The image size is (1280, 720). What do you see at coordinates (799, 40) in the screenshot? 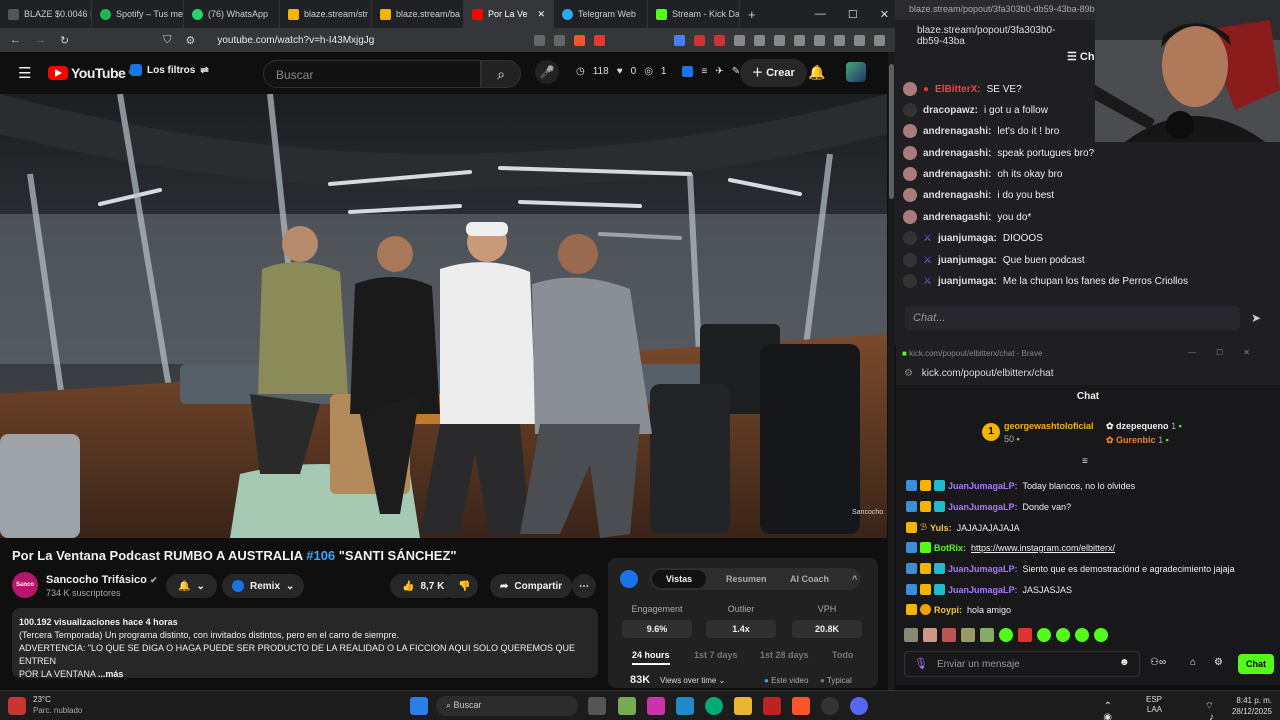
I see `sidebar-icon` at bounding box center [799, 40].